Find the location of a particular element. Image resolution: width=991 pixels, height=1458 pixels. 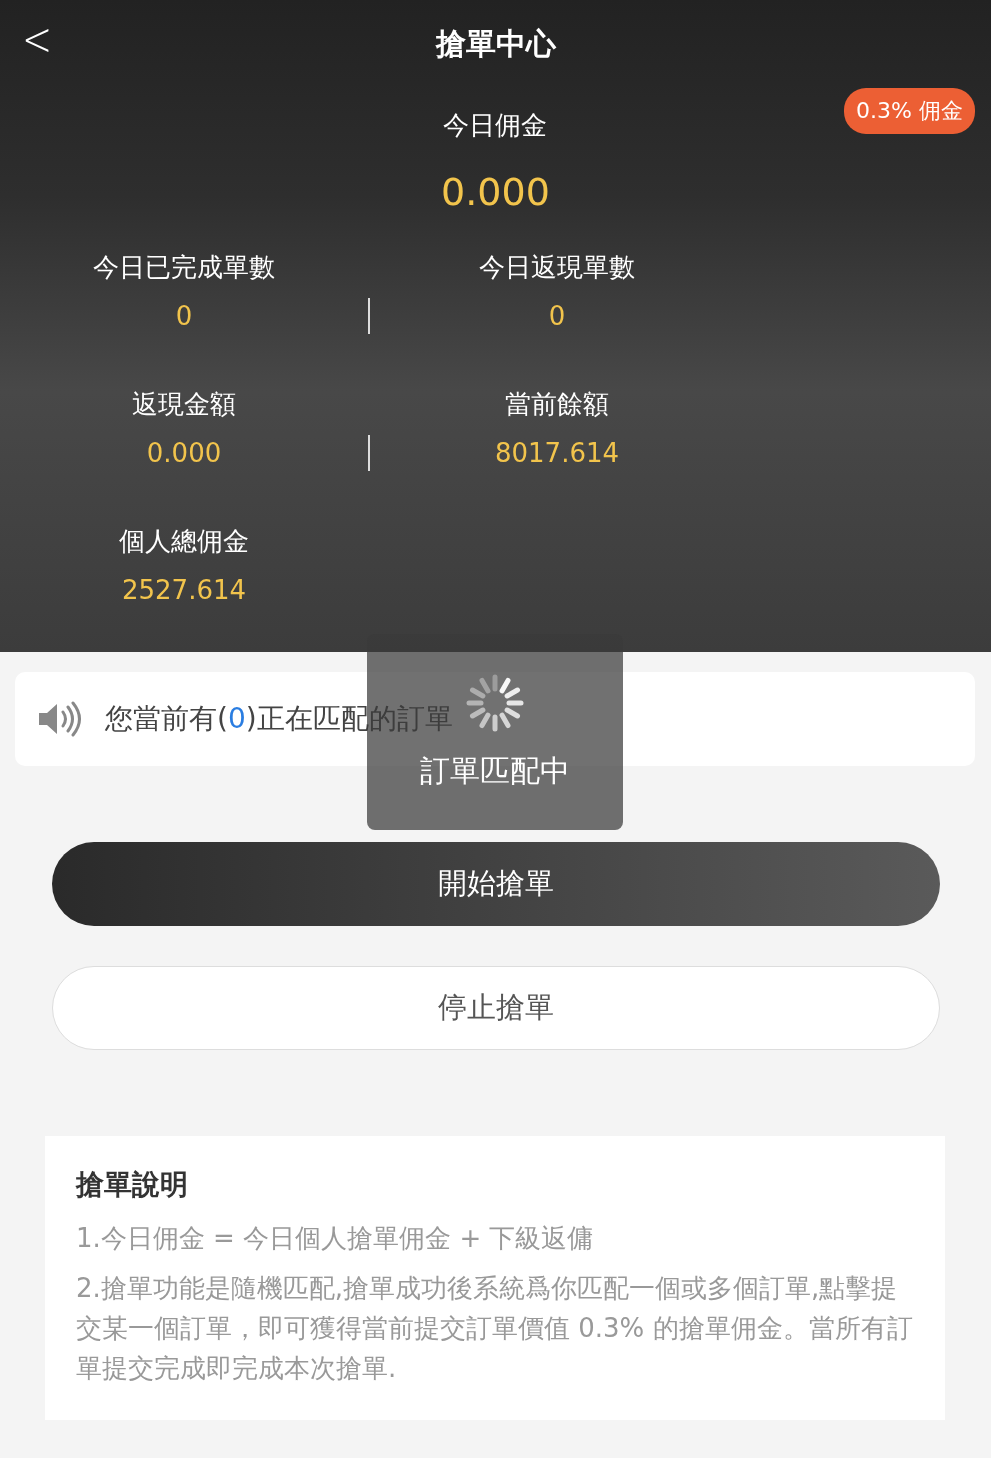

page-title: 搶單中心 is located at coordinates (495, 43).